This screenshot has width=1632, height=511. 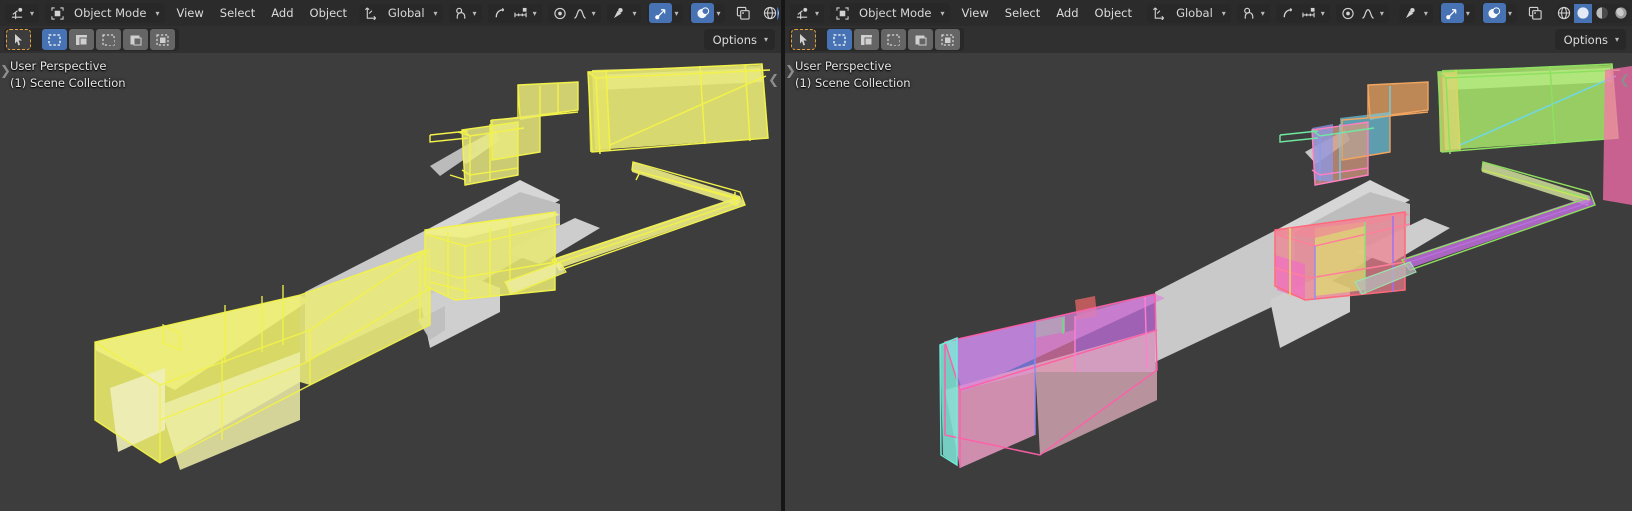 I want to click on editor-type-button-left: ▾, so click(x=22, y=13).